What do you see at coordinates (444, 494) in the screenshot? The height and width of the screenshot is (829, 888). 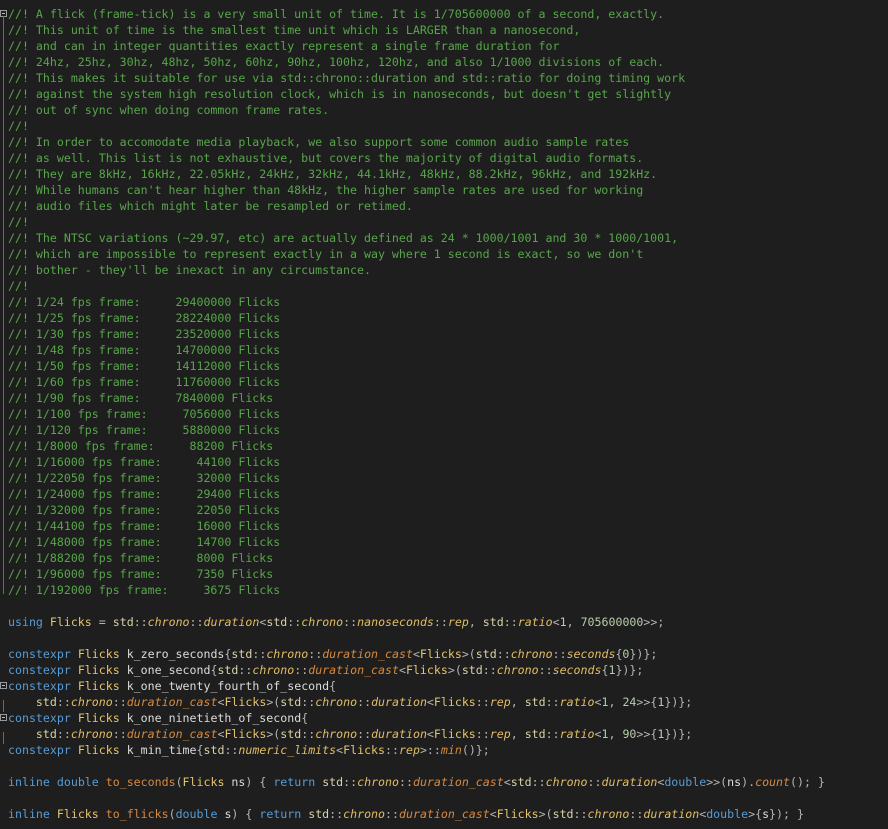 I see `code-line: //! 1/24000 fps frame: 29400 Flicks` at bounding box center [444, 494].